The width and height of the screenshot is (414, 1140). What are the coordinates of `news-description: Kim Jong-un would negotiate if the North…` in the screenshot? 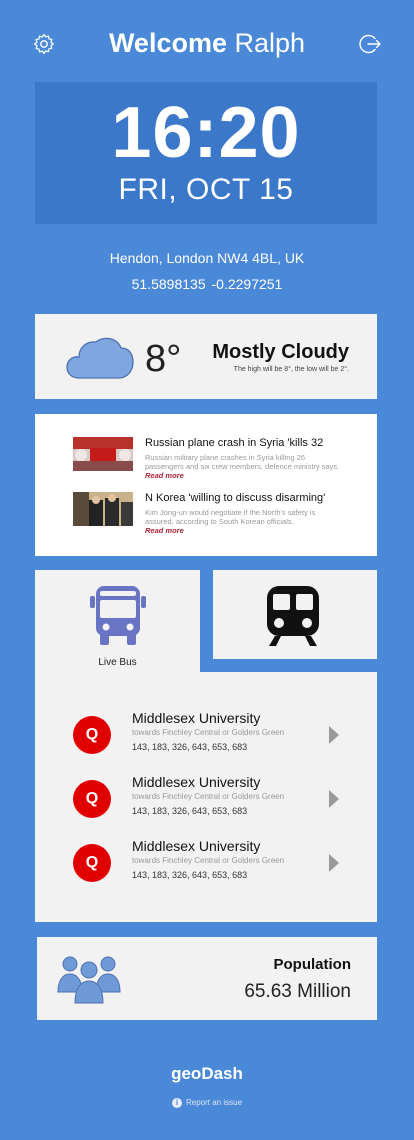 It's located at (230, 521).